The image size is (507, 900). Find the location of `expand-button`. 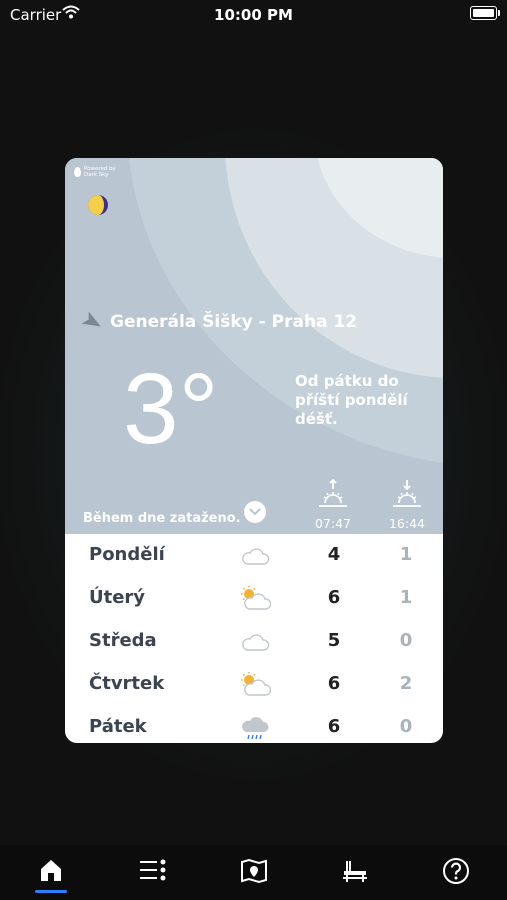

expand-button is located at coordinates (255, 512).